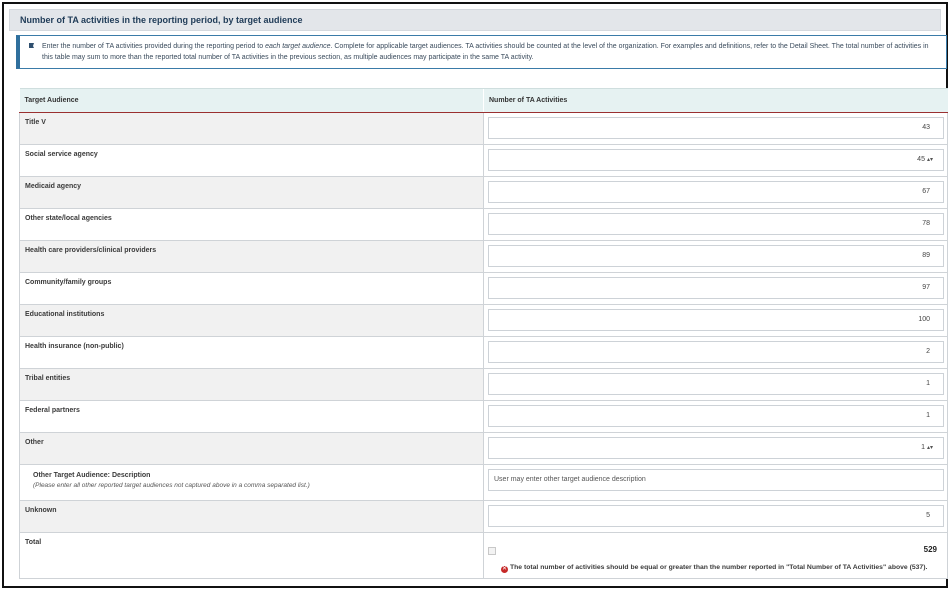  What do you see at coordinates (251, 416) in the screenshot?
I see `row-label: Federal partners` at bounding box center [251, 416].